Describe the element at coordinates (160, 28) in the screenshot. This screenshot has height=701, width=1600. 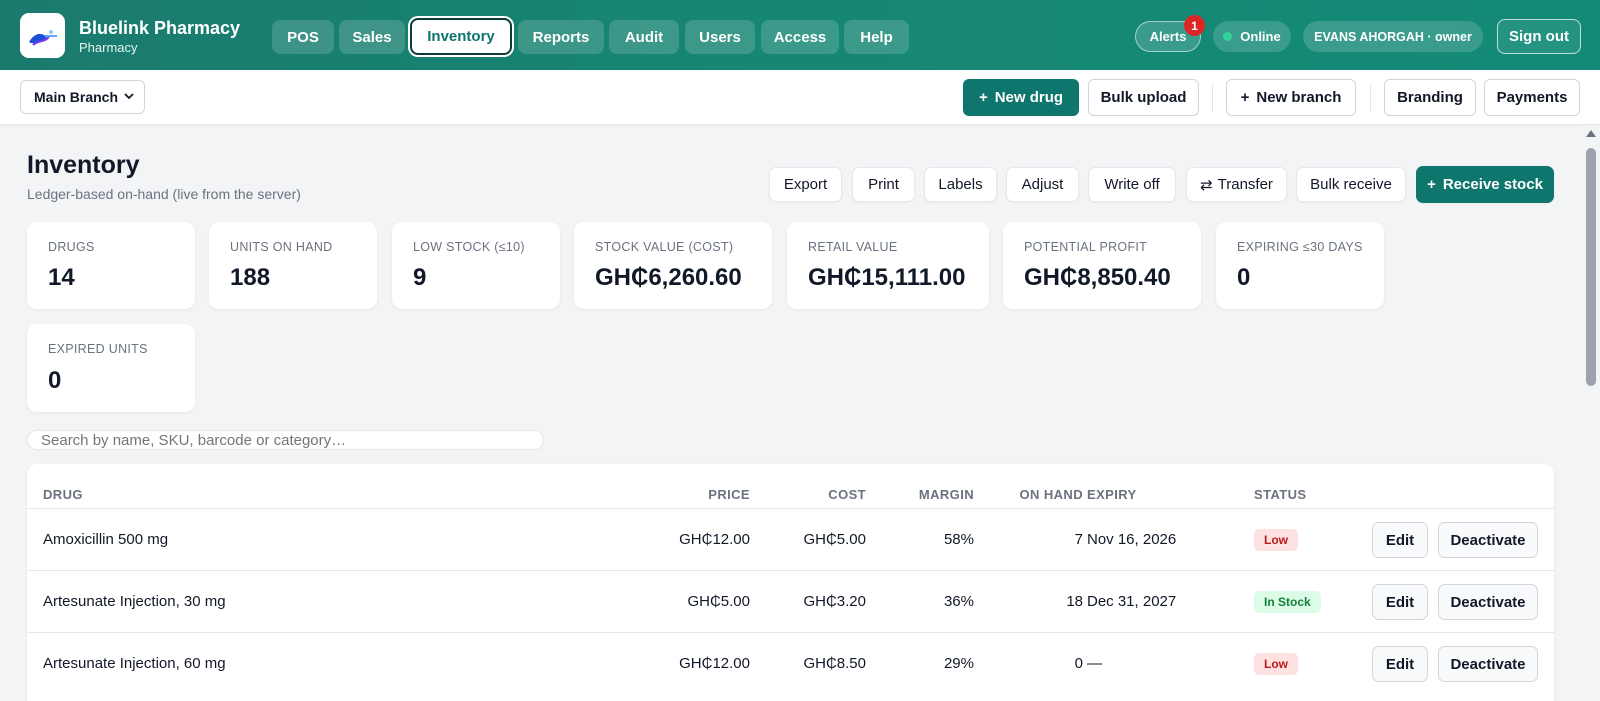
I see `brand-name: Bluelink Pharmacy` at that location.